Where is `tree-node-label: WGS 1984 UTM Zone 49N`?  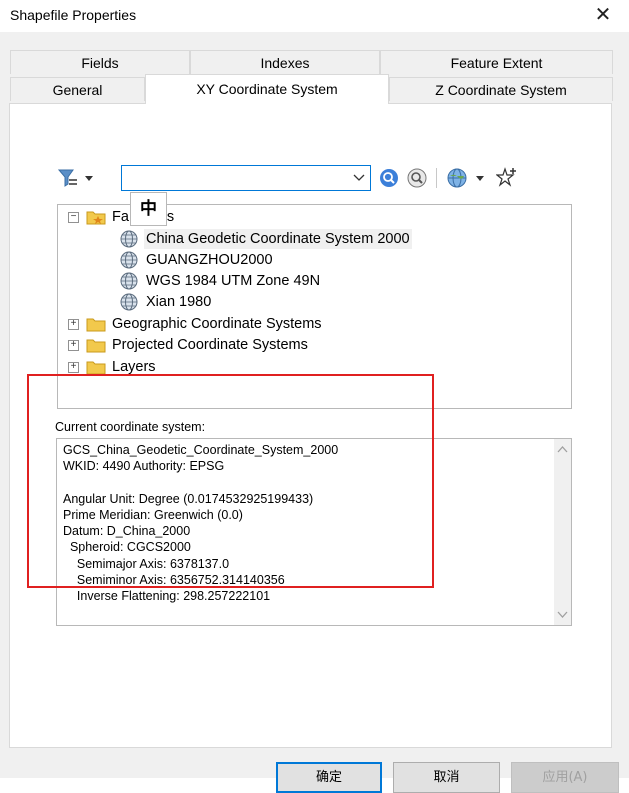
tree-node-label: WGS 1984 UTM Zone 49N is located at coordinates (233, 281).